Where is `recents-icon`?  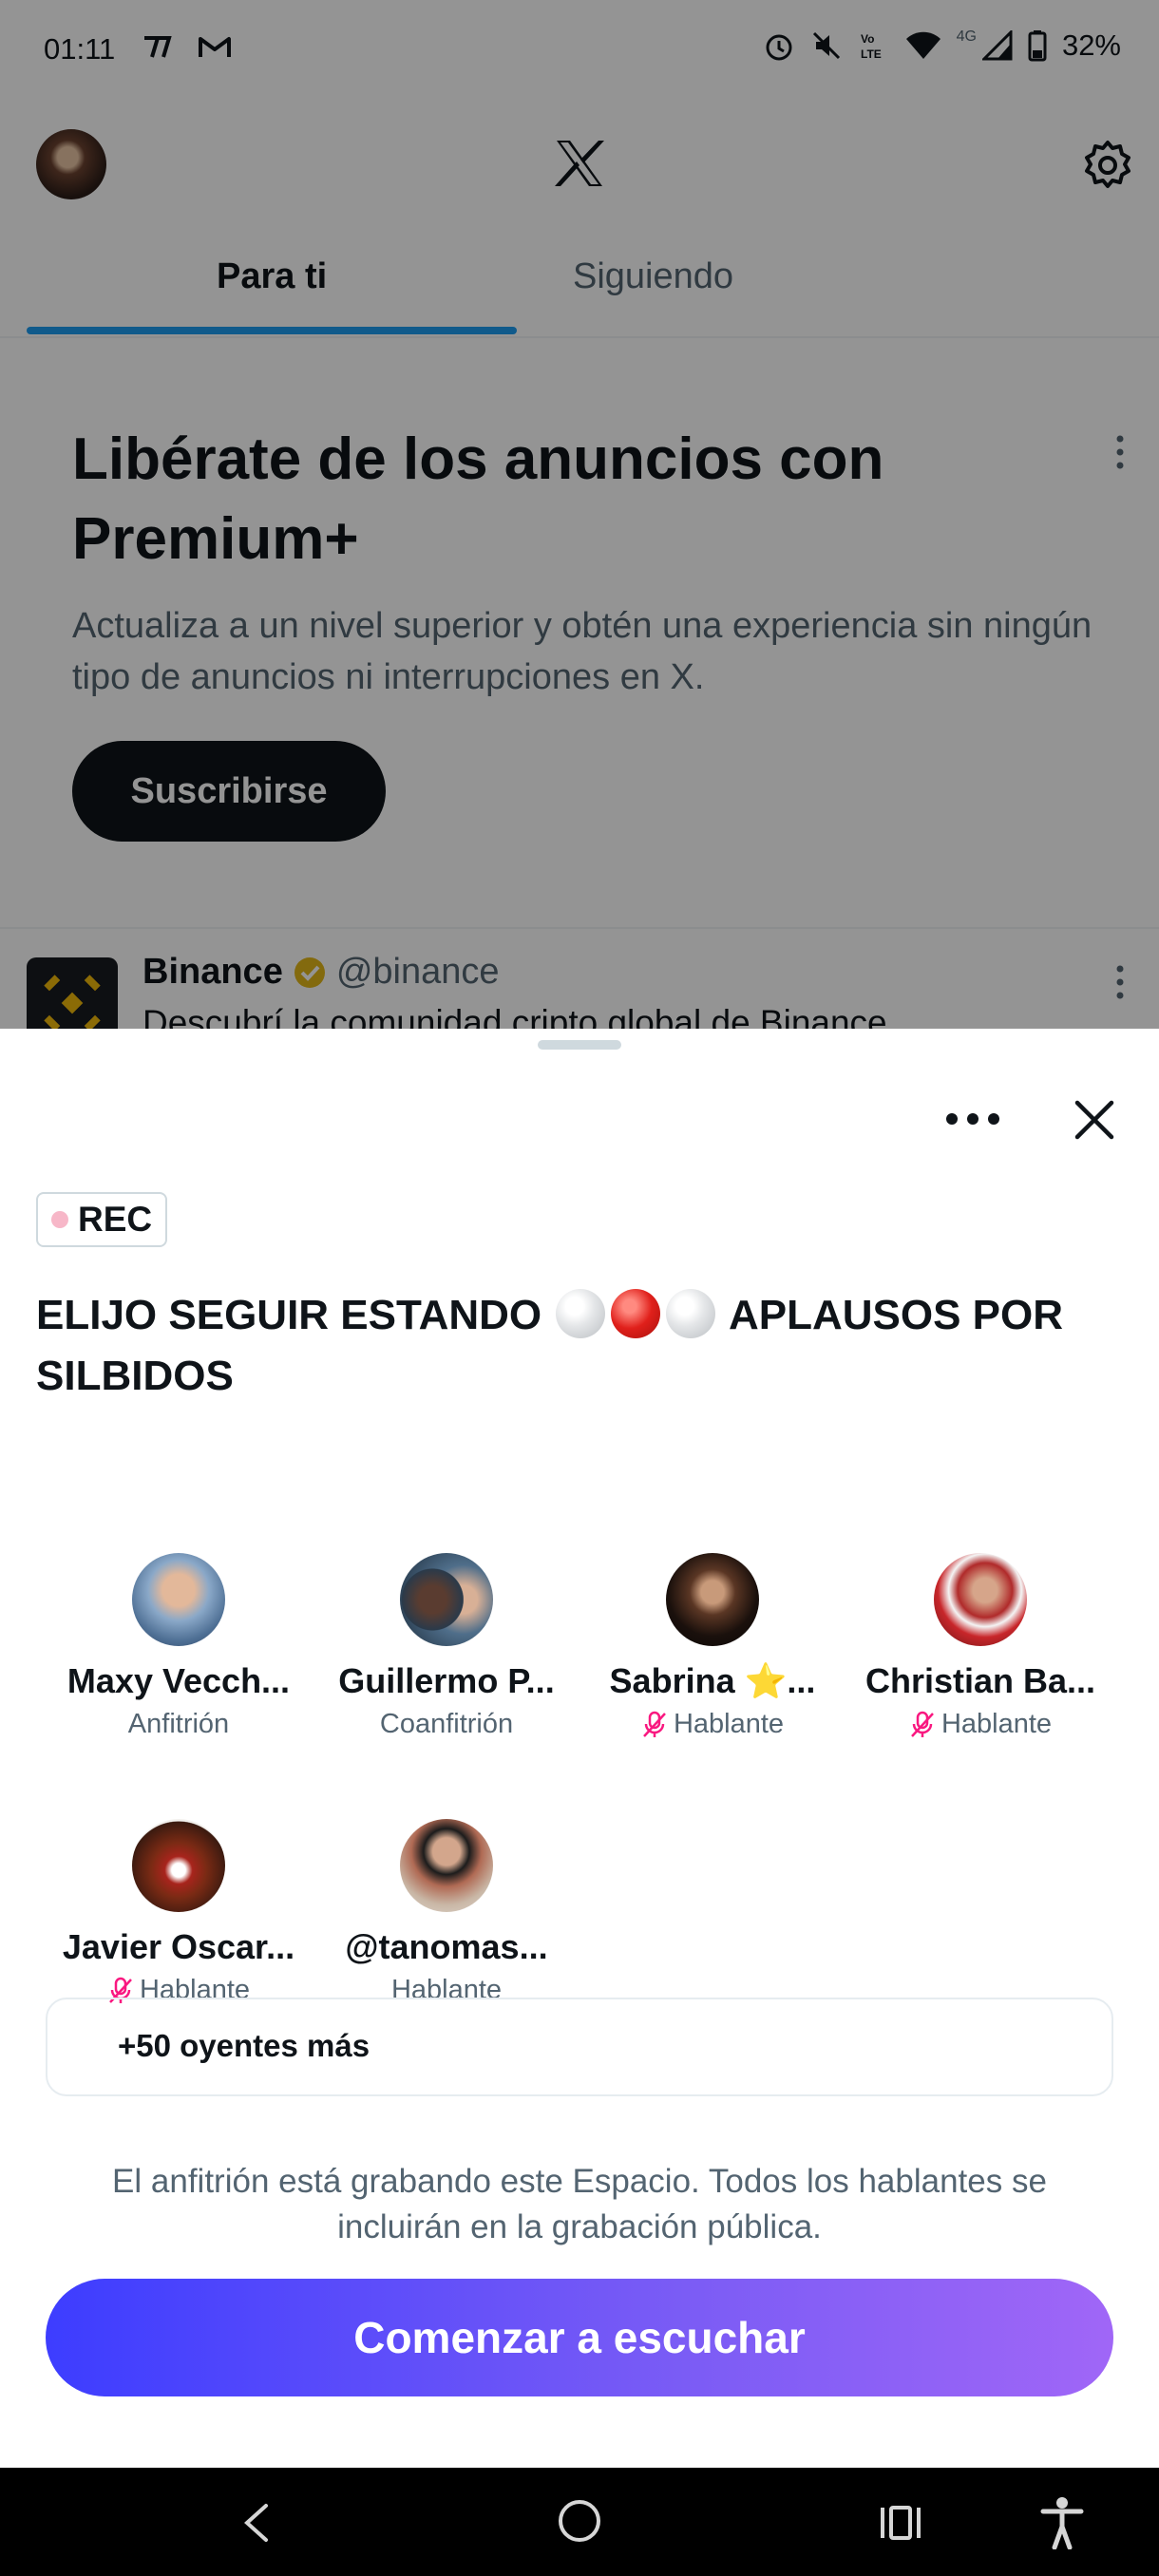
recents-icon is located at coordinates (901, 2523).